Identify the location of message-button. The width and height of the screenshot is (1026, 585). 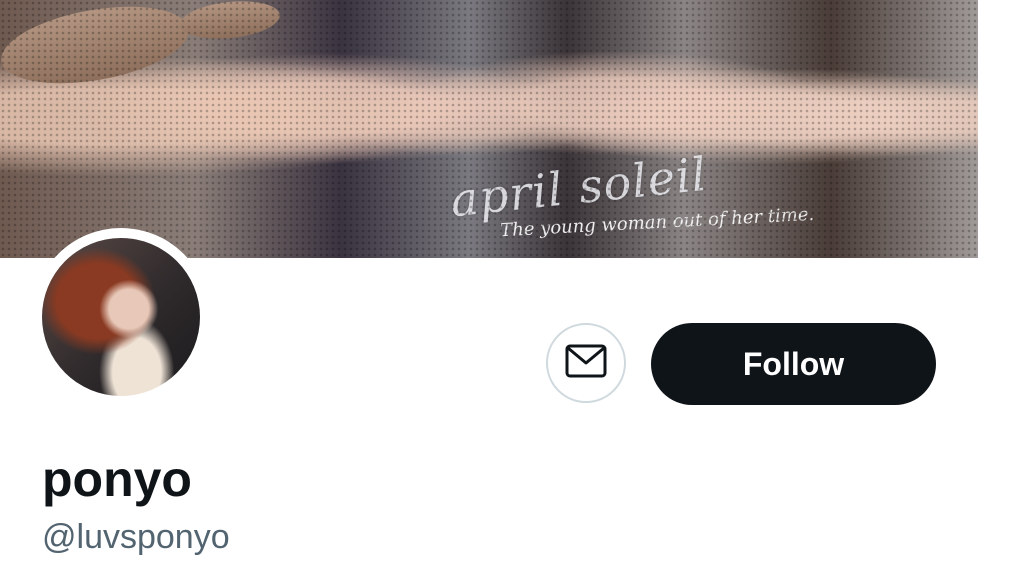
(586, 363).